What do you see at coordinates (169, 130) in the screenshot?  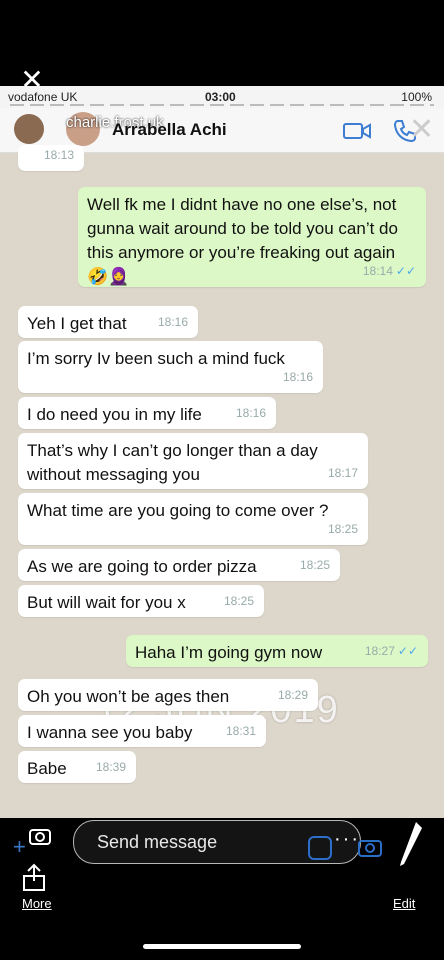 I see `contact-name: Arrabella Achi` at bounding box center [169, 130].